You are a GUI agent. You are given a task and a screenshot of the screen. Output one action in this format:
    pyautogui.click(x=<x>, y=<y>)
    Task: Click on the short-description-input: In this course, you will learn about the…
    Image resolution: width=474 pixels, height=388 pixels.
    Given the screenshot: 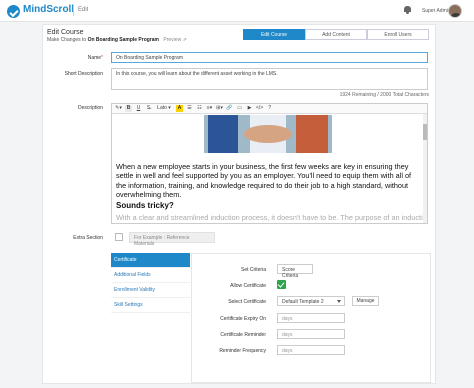 What is the action you would take?
    pyautogui.click(x=269, y=79)
    